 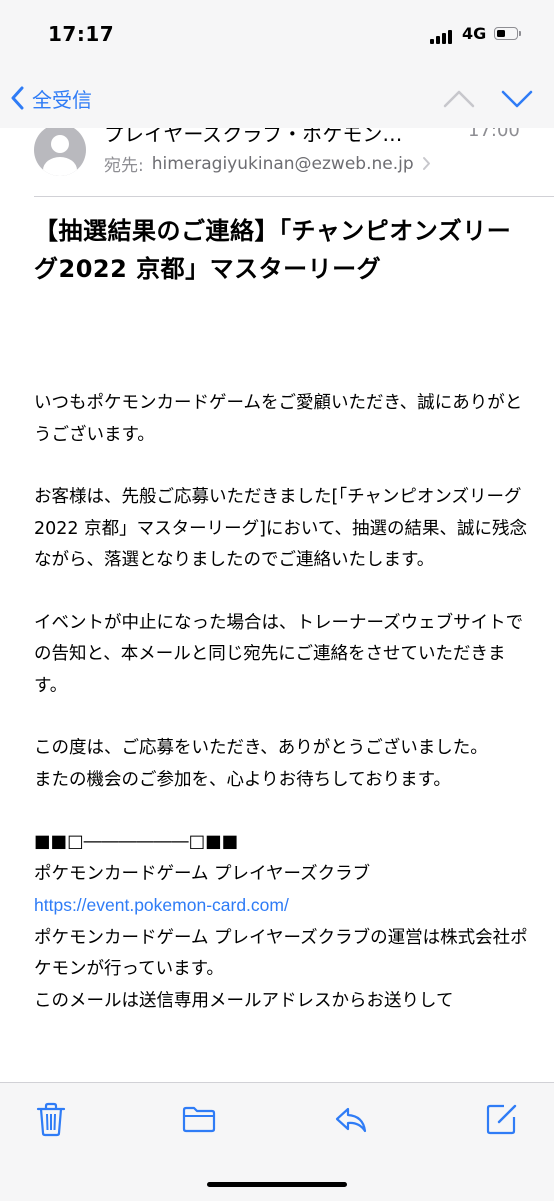 I want to click on back-label: 全受信, so click(x=62, y=99).